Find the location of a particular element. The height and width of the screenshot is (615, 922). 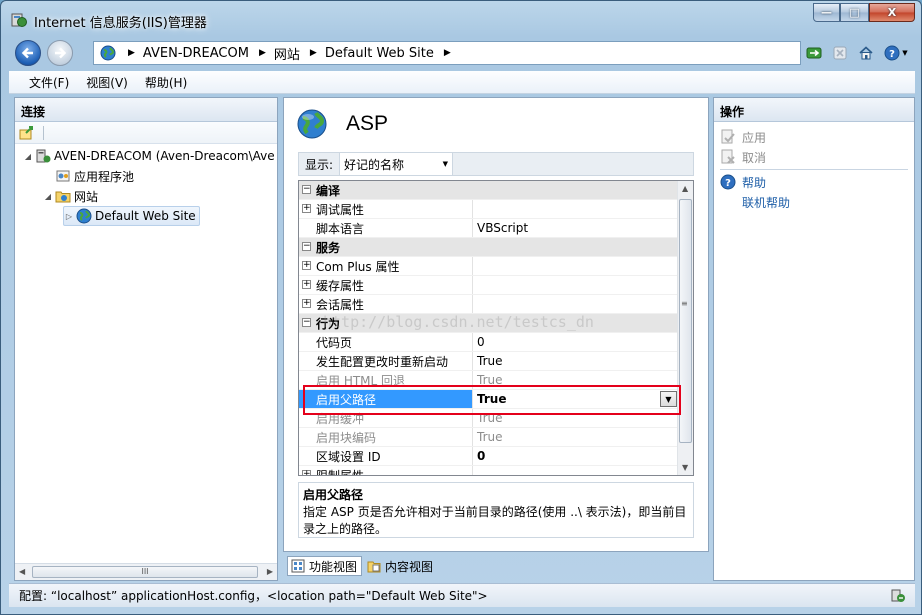

breadcrumb-sites: 网站 ▶ is located at coordinates (299, 53).